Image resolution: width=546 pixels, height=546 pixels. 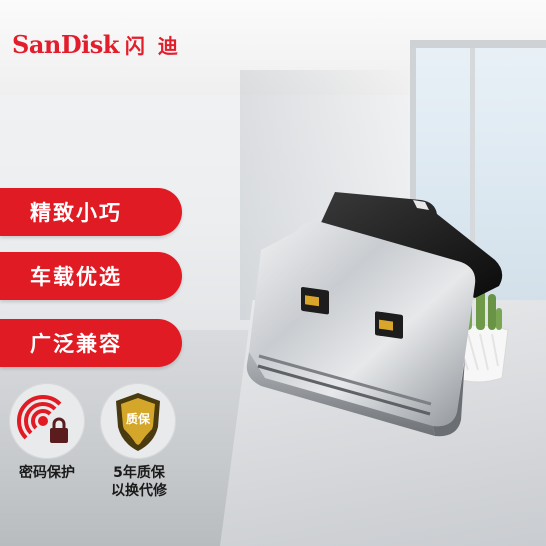 I want to click on badge-label-password: 密码保护, so click(x=47, y=473).